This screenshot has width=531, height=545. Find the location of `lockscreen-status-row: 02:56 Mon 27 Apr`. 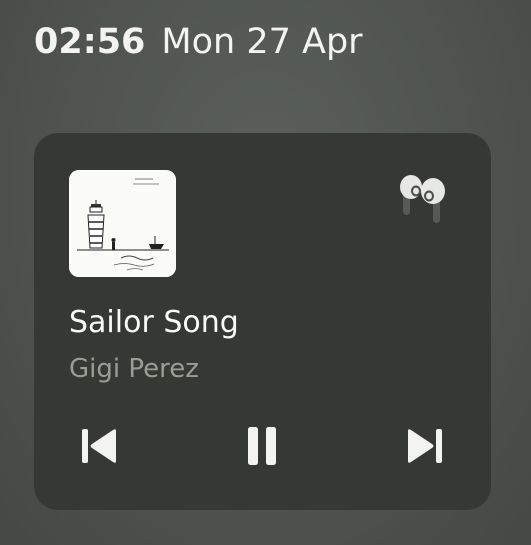

lockscreen-status-row: 02:56 Mon 27 Apr is located at coordinates (198, 45).